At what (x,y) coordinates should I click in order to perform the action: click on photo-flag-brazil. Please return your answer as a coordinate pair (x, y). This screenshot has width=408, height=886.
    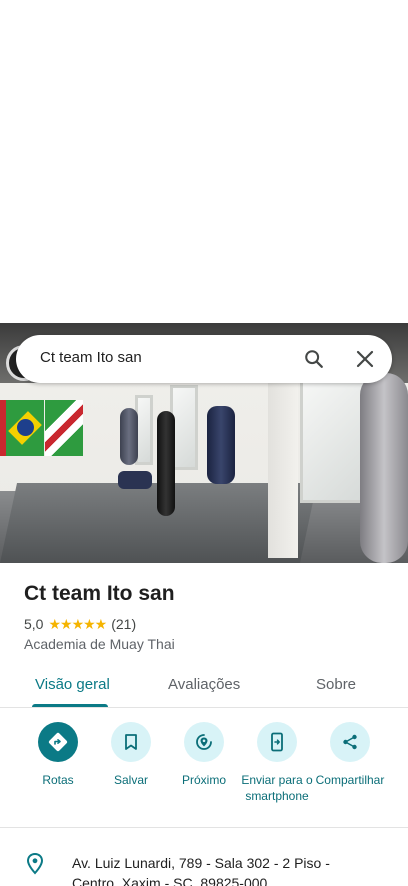
    Looking at the image, I should click on (25, 428).